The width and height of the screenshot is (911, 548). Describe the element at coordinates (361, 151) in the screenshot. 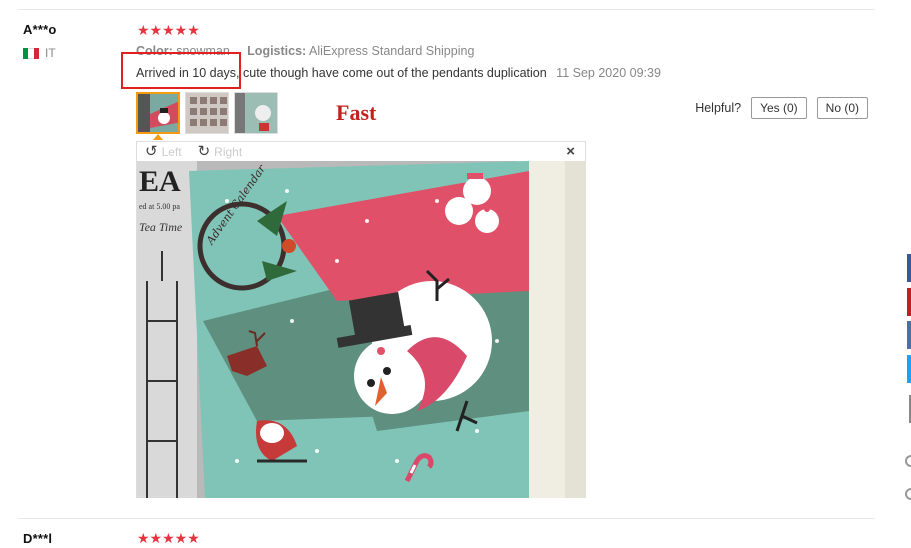

I see `viewer-toolbar: ↺ Left ↻ Right` at that location.